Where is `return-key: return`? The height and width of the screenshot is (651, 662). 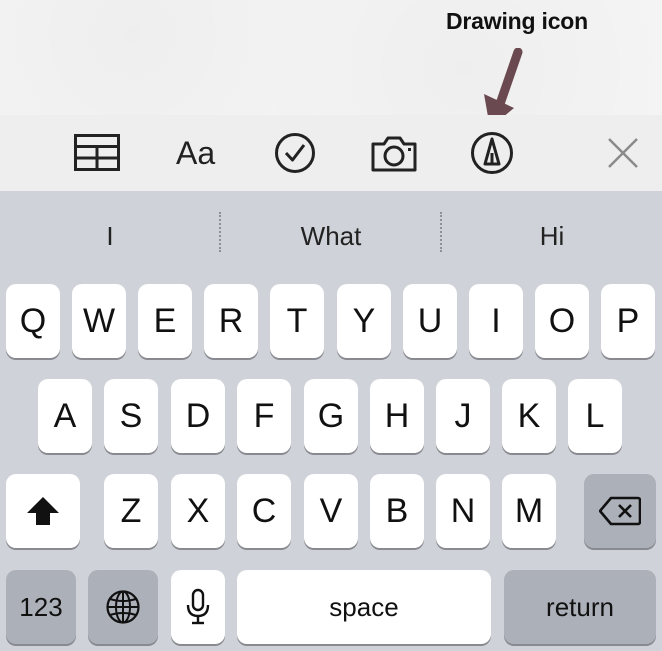 return-key: return is located at coordinates (580, 607).